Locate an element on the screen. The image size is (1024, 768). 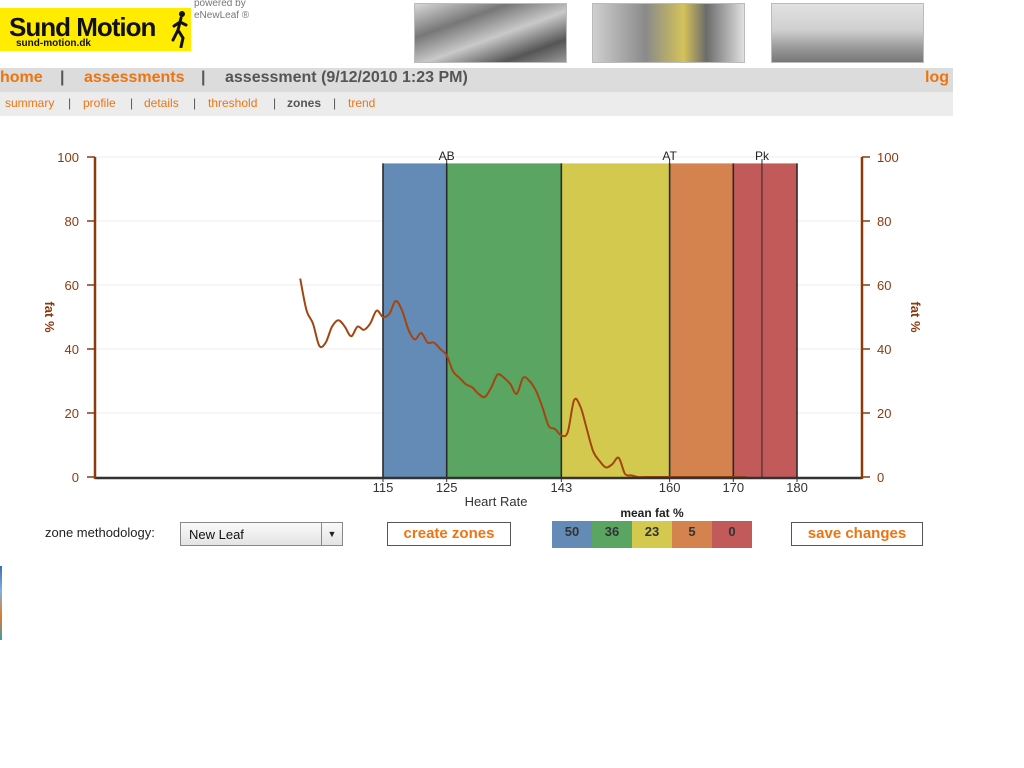
subnav-trend: trend is located at coordinates (361, 103).